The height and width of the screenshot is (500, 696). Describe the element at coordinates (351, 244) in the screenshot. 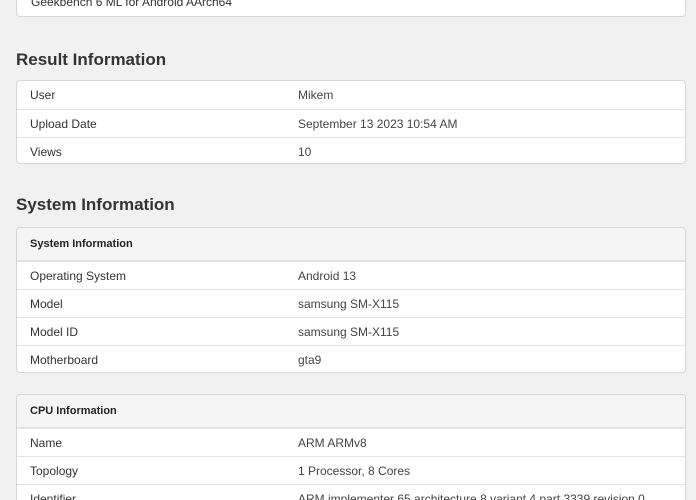

I see `card-header: System Information` at that location.